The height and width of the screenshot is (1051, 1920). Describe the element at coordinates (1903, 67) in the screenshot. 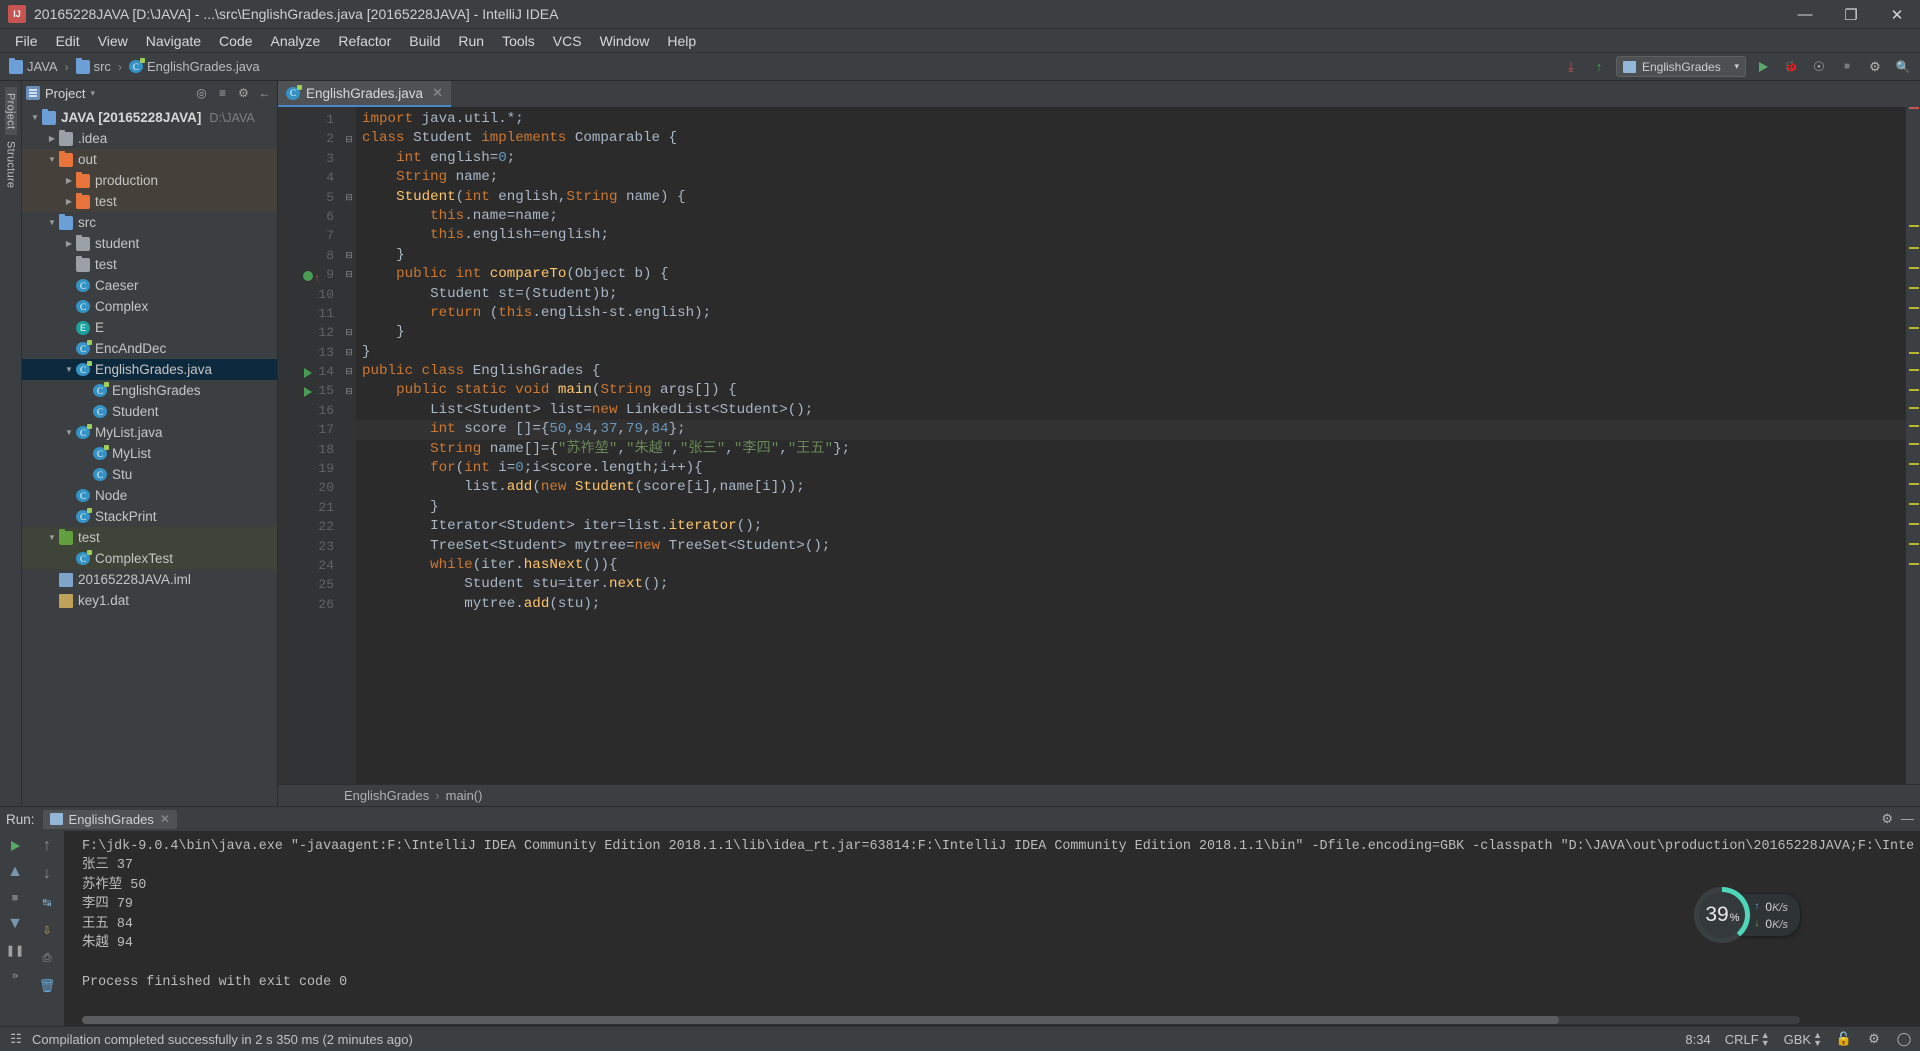

I see `search-everywhere-button: 🔍` at that location.